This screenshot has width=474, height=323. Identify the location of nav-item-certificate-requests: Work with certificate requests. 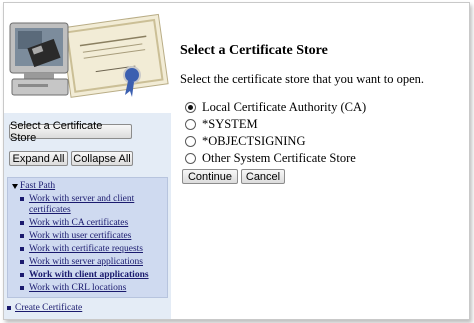
(92, 249).